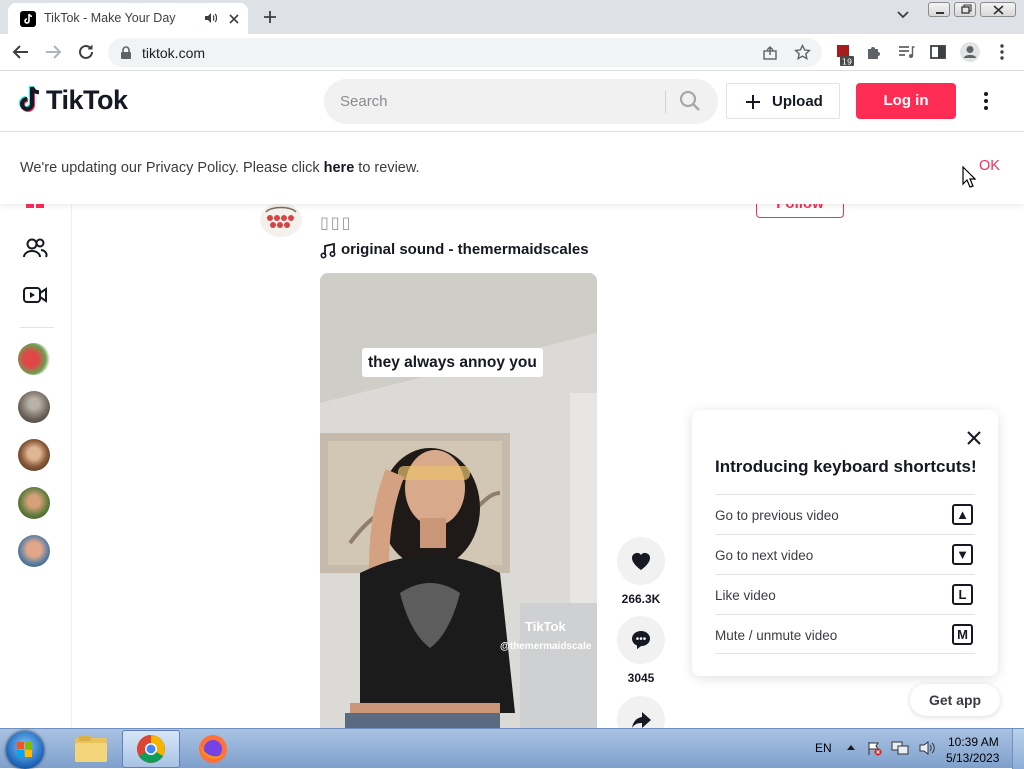  I want to click on arrow-up-key-icon: ▲, so click(962, 514).